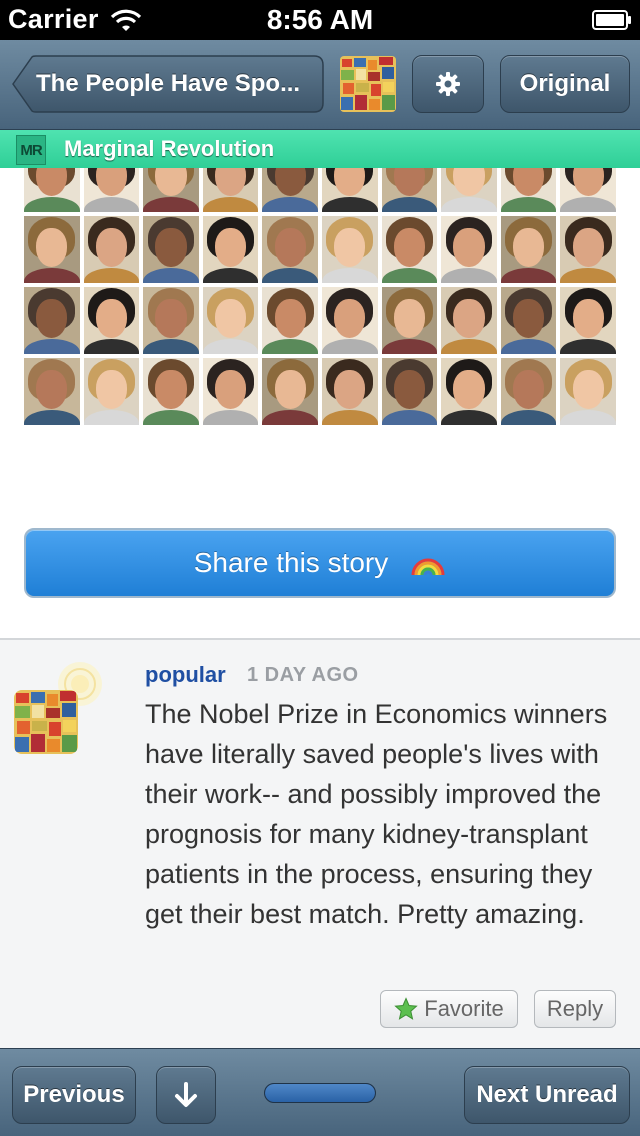 The image size is (640, 1136). I want to click on arrow-down-icon, so click(186, 1094).